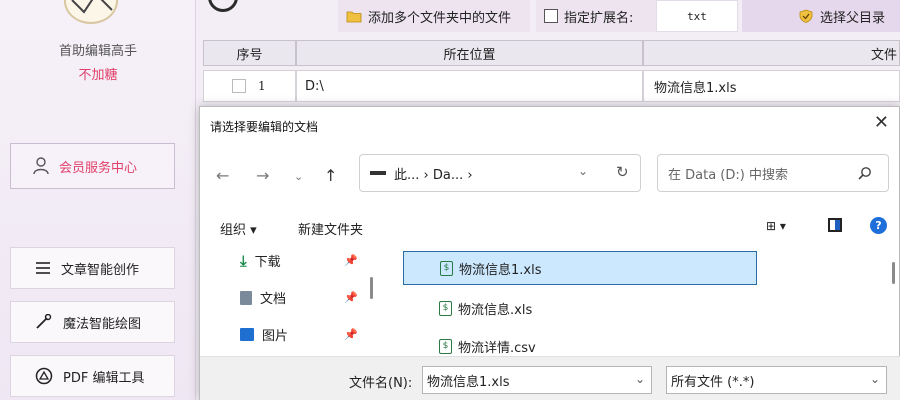 The width and height of the screenshot is (900, 400). I want to click on shield-check-icon, so click(806, 16).